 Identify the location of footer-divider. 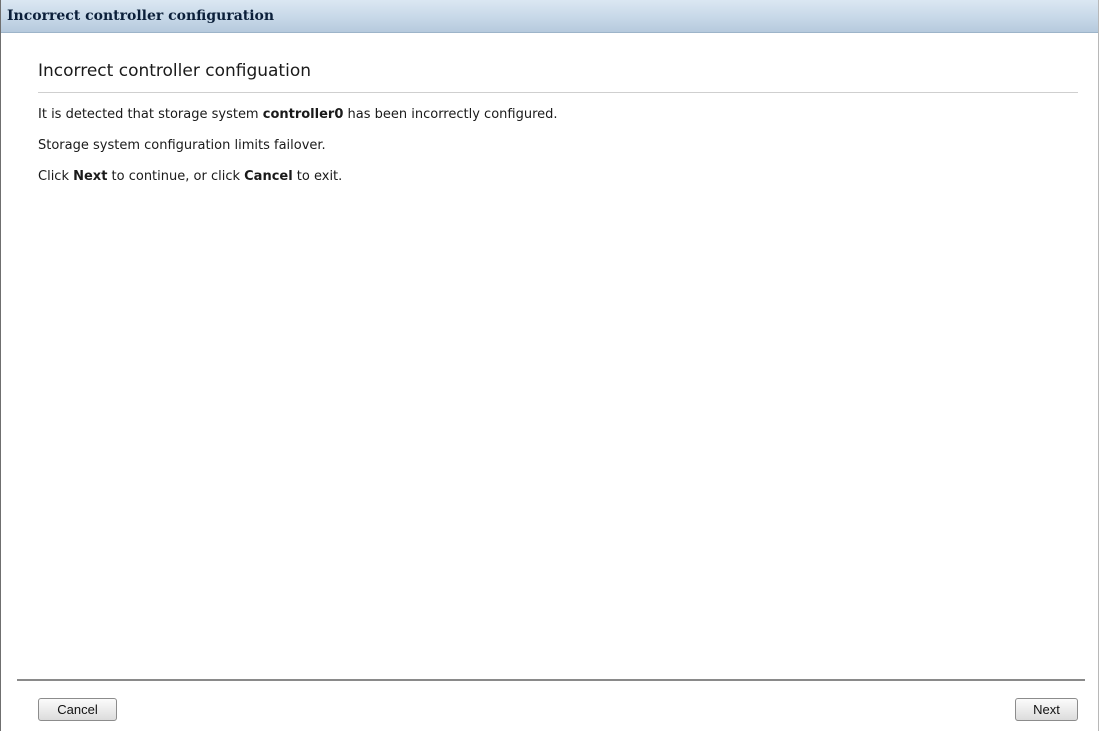
(551, 680).